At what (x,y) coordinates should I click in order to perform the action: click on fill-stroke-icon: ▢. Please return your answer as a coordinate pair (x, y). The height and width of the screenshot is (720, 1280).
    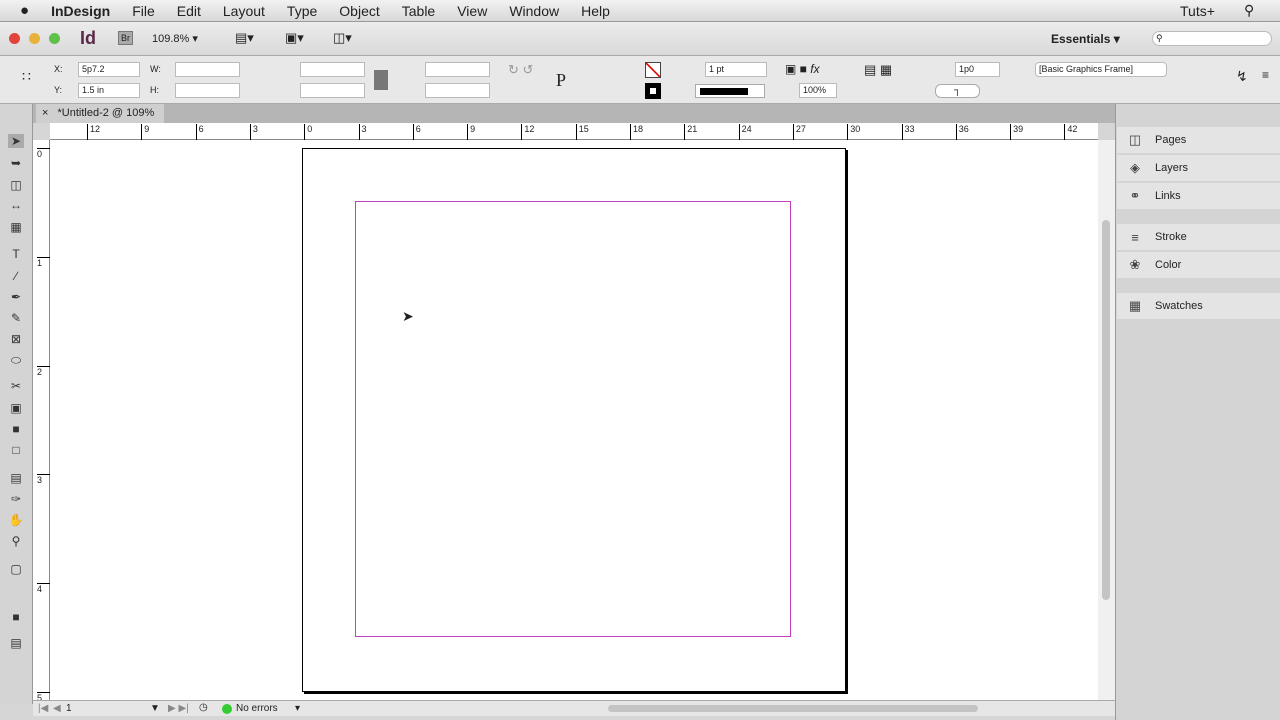
    Looking at the image, I should click on (16, 569).